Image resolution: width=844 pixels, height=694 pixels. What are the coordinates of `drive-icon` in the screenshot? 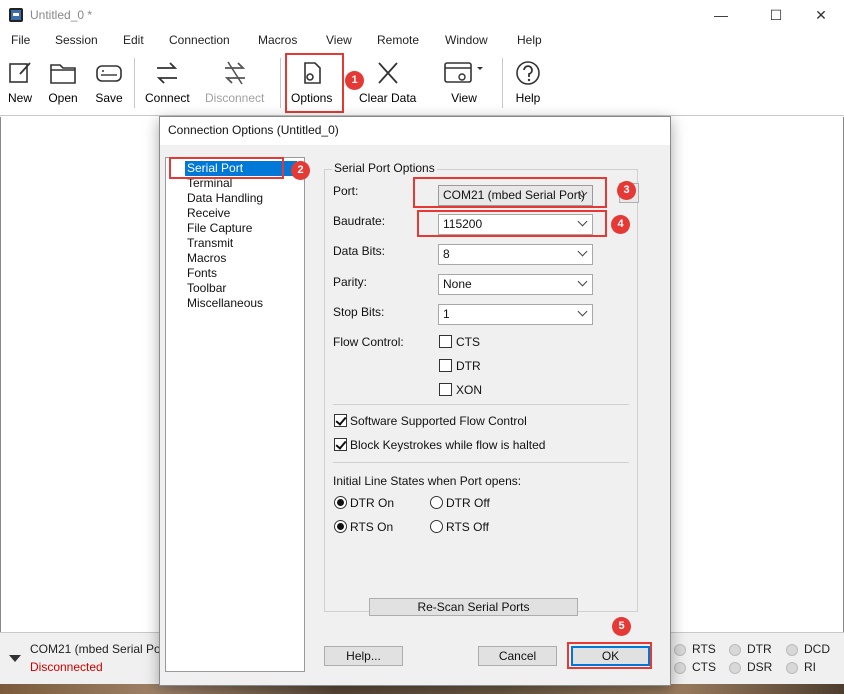 It's located at (109, 73).